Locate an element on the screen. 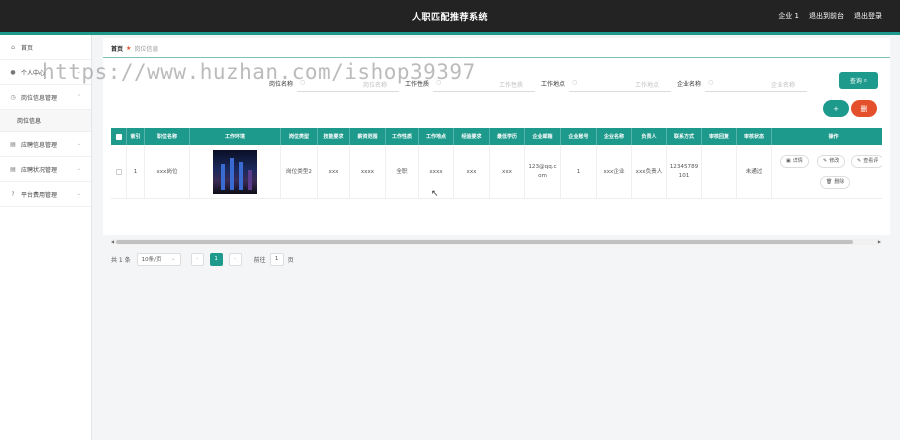 The height and width of the screenshot is (440, 900). user-icon: ● is located at coordinates (13, 72).